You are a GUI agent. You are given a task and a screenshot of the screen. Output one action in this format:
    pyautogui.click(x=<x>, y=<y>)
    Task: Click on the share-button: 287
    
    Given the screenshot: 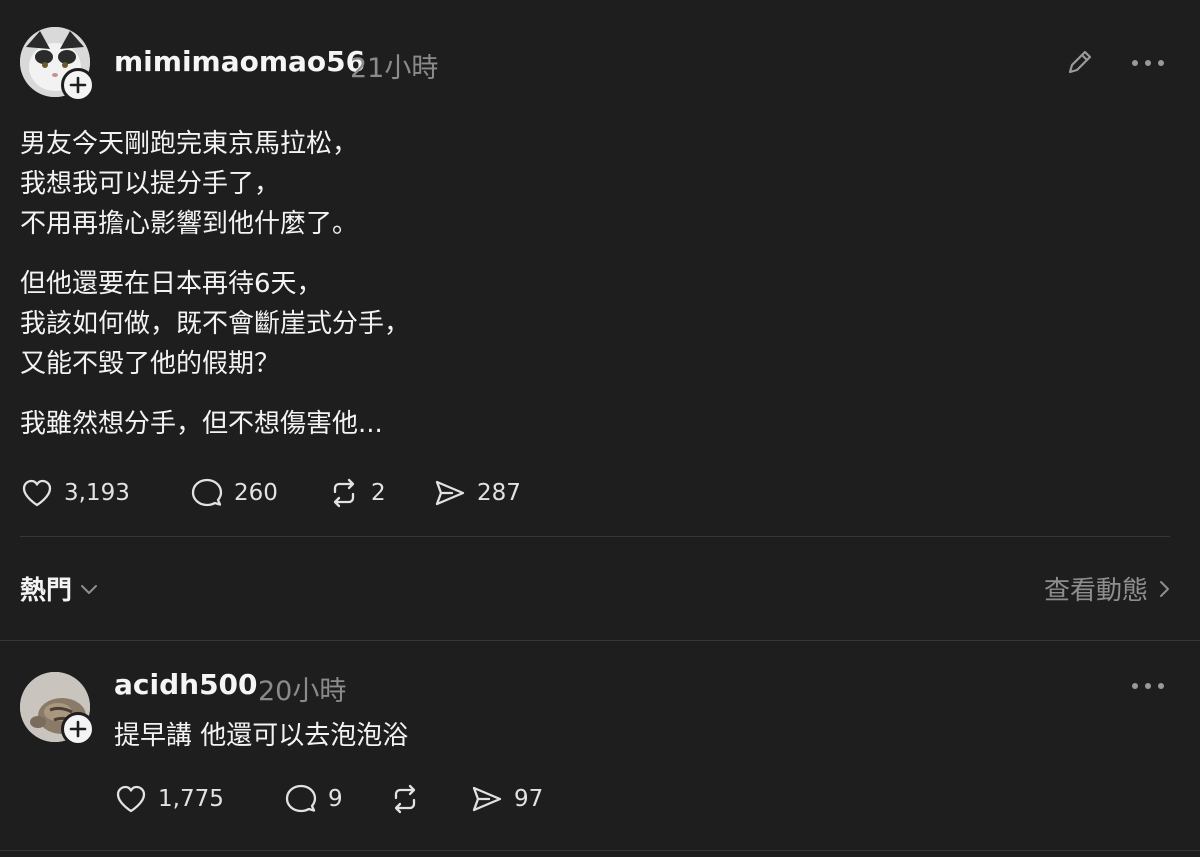 What is the action you would take?
    pyautogui.click(x=477, y=493)
    